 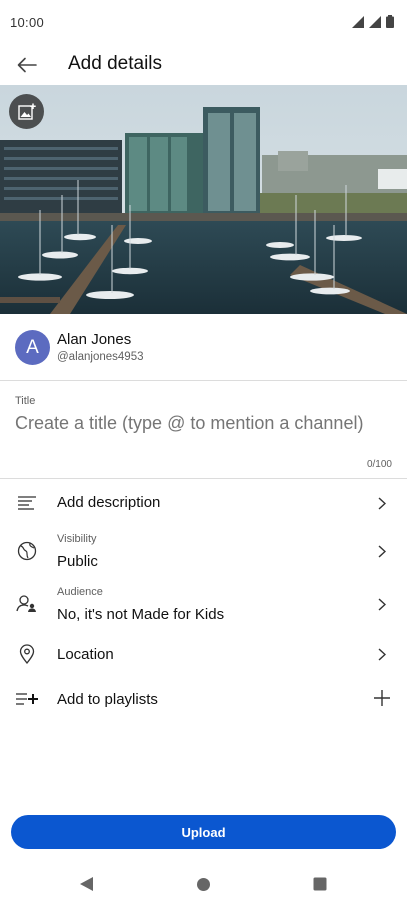 What do you see at coordinates (94, 339) in the screenshot?
I see `channel-name: Alan Jones` at bounding box center [94, 339].